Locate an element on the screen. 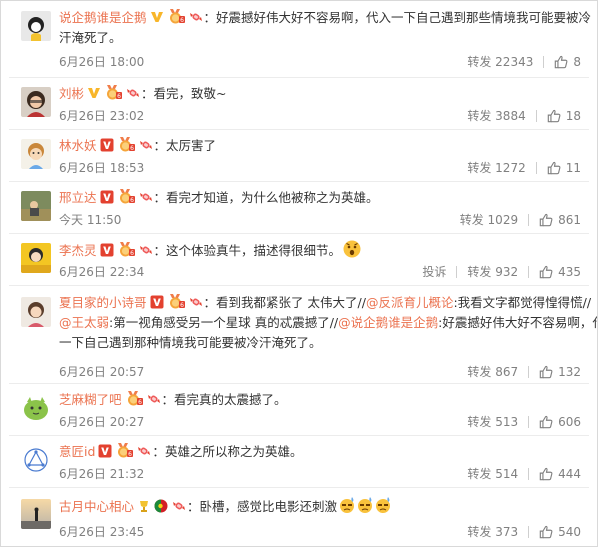 Image resolution: width=598 pixels, height=547 pixels. comment-time: 6月26日 18:53 is located at coordinates (102, 168).